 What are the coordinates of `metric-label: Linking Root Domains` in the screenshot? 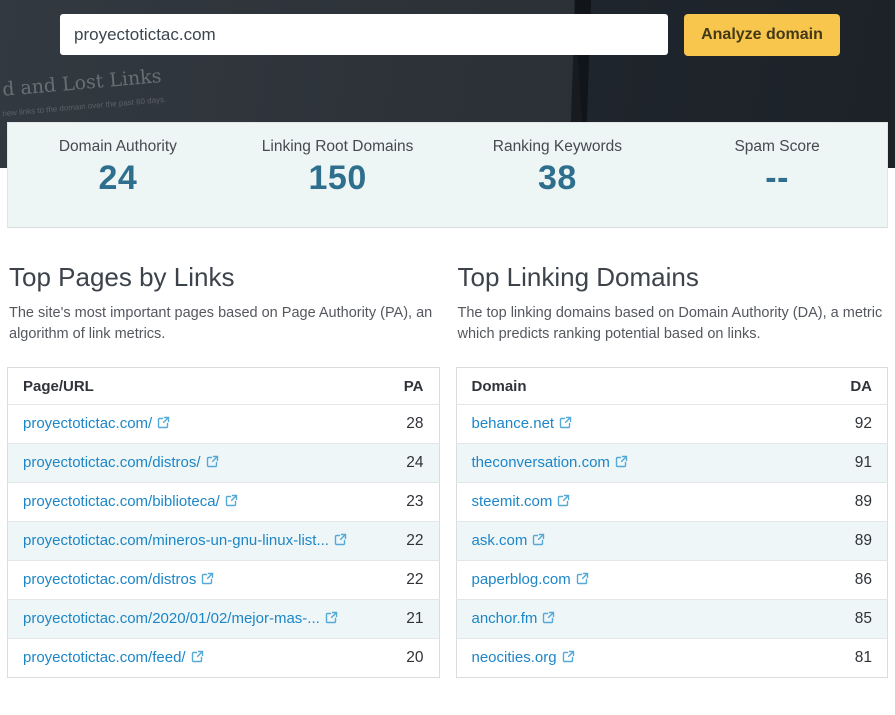 It's located at (337, 146).